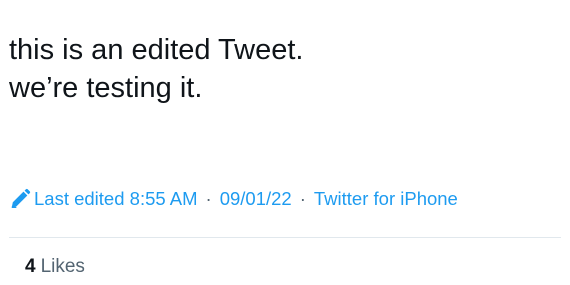 This screenshot has height=285, width=570. Describe the element at coordinates (30, 266) in the screenshot. I see `likes-count: 4` at that location.